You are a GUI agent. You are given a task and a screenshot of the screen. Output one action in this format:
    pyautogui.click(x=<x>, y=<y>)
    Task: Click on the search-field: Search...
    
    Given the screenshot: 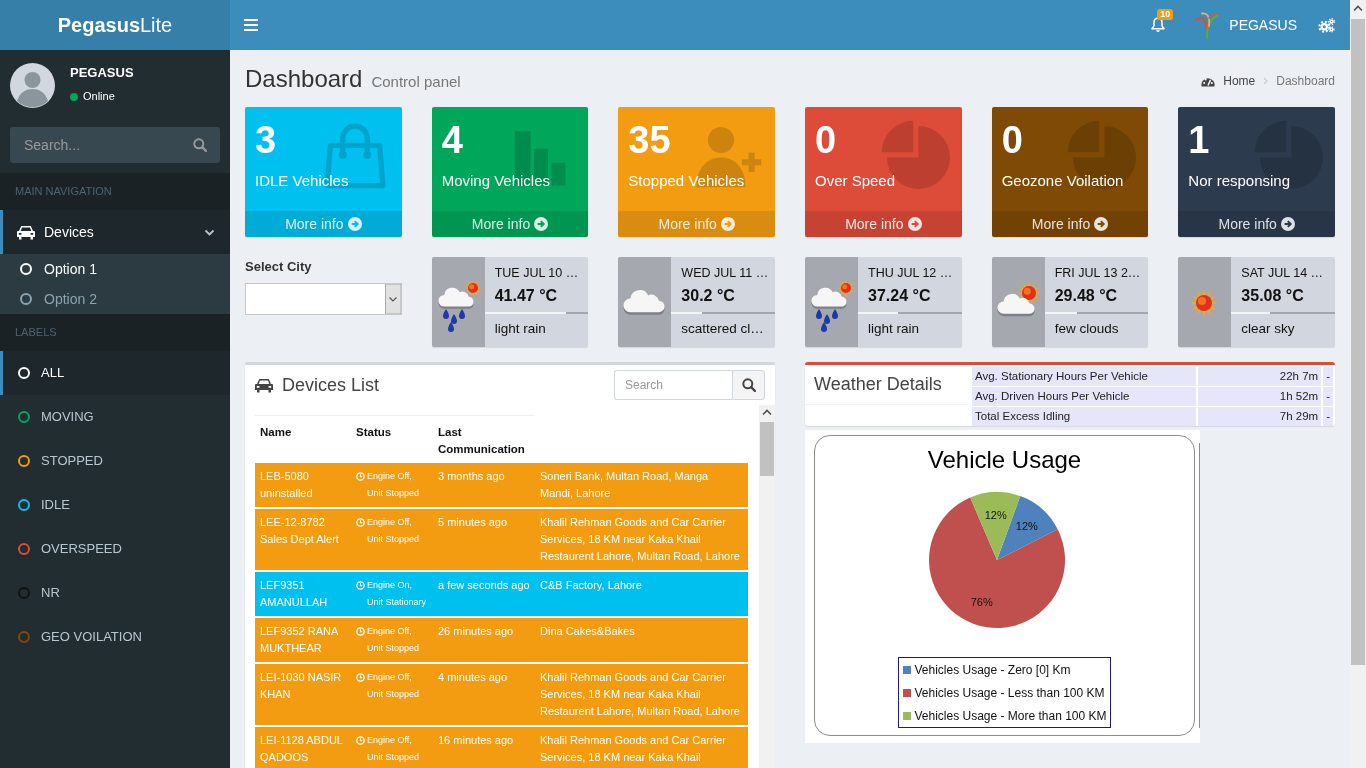 What is the action you would take?
    pyautogui.click(x=95, y=145)
    